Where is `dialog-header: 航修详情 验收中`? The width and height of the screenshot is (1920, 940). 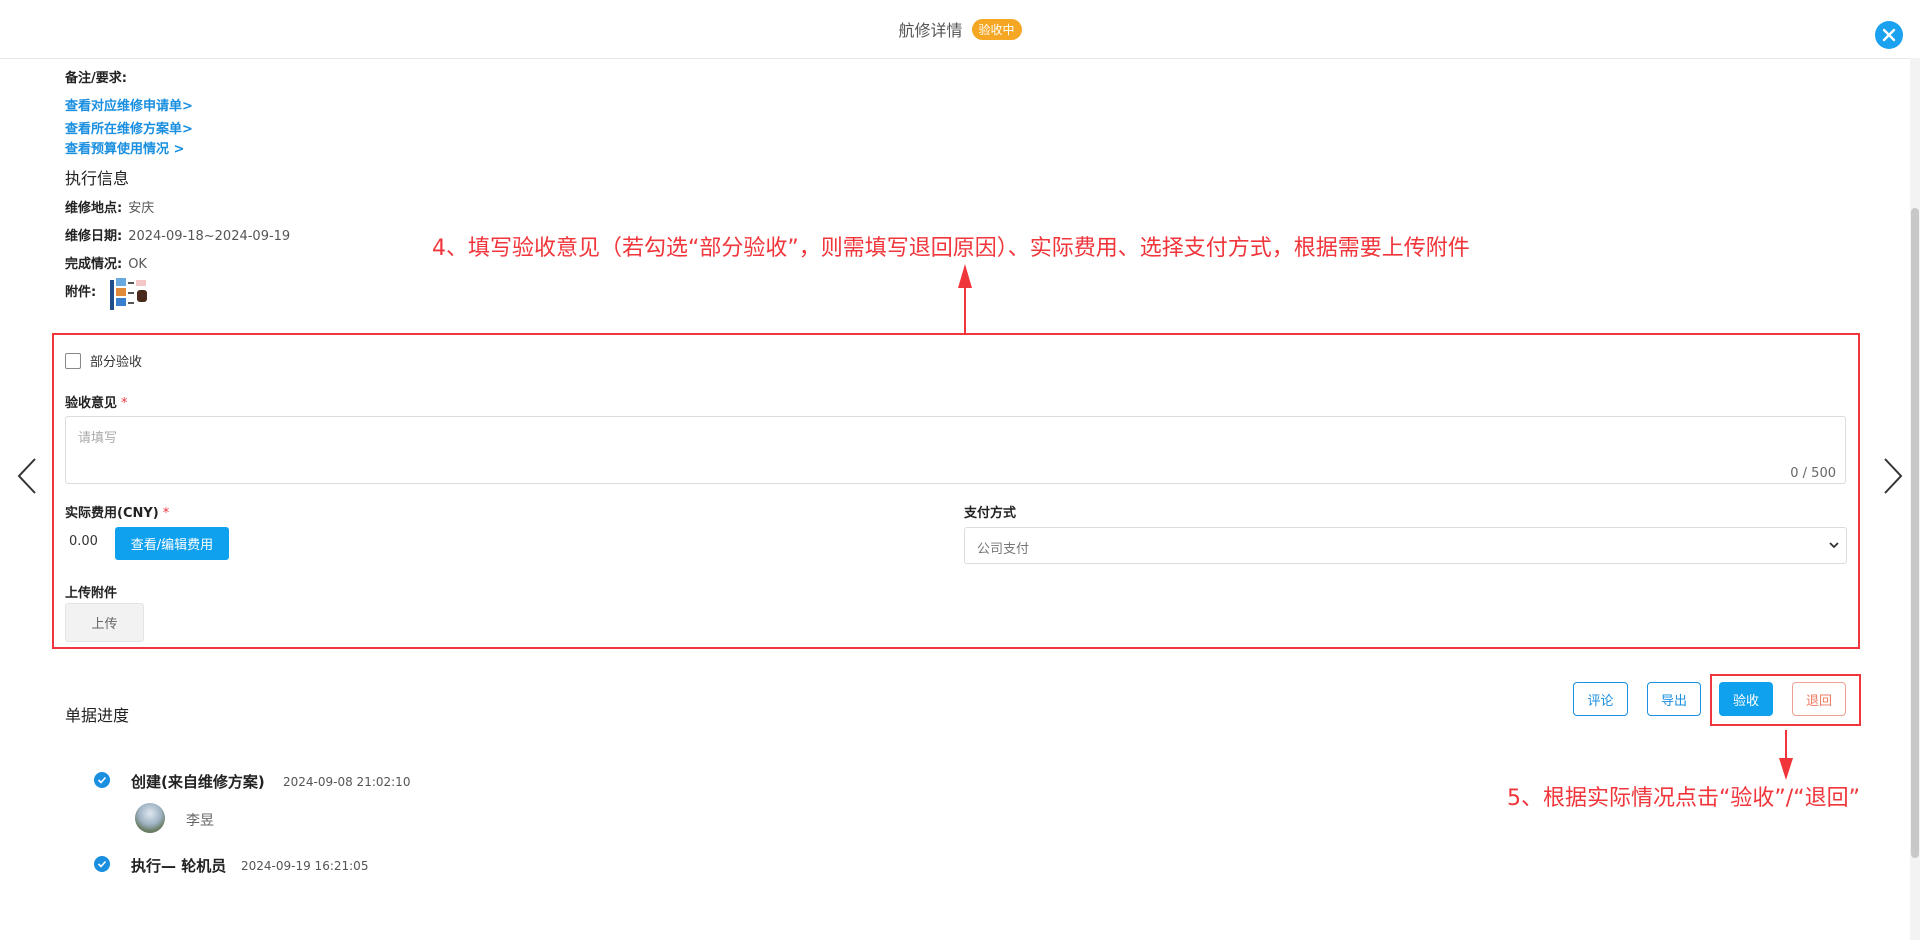
dialog-header: 航修详情 验收中 is located at coordinates (960, 29).